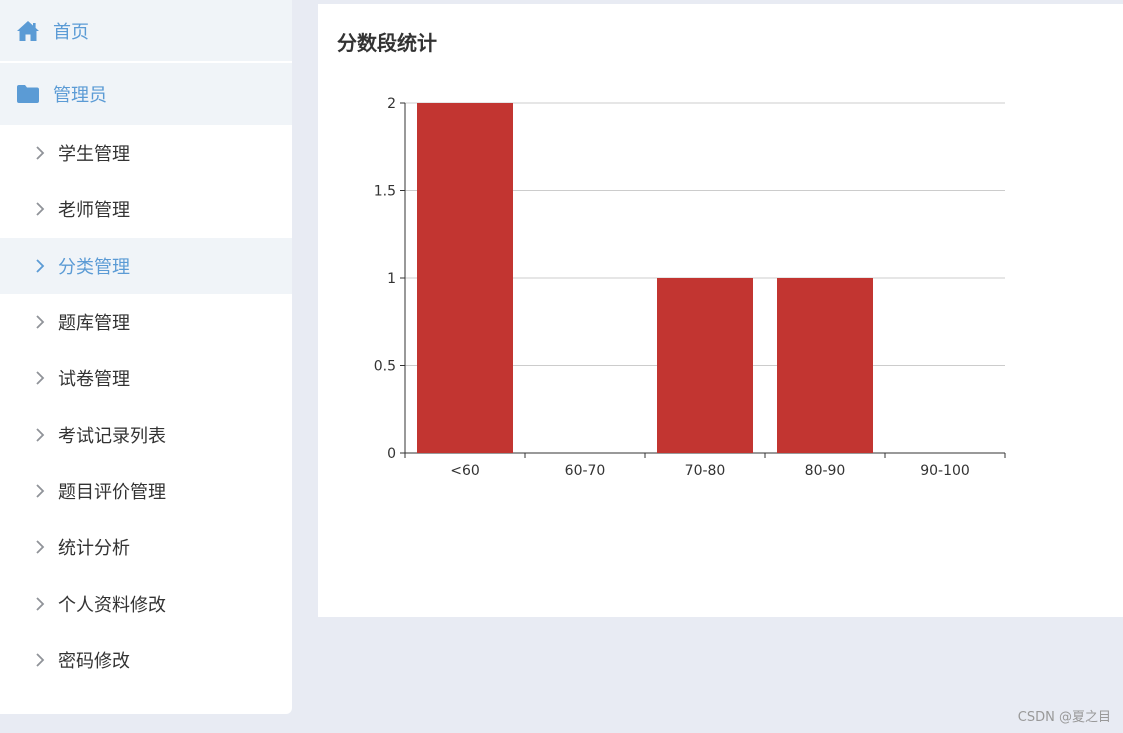 This screenshot has width=1123, height=733. What do you see at coordinates (28, 31) in the screenshot?
I see `home-icon` at bounding box center [28, 31].